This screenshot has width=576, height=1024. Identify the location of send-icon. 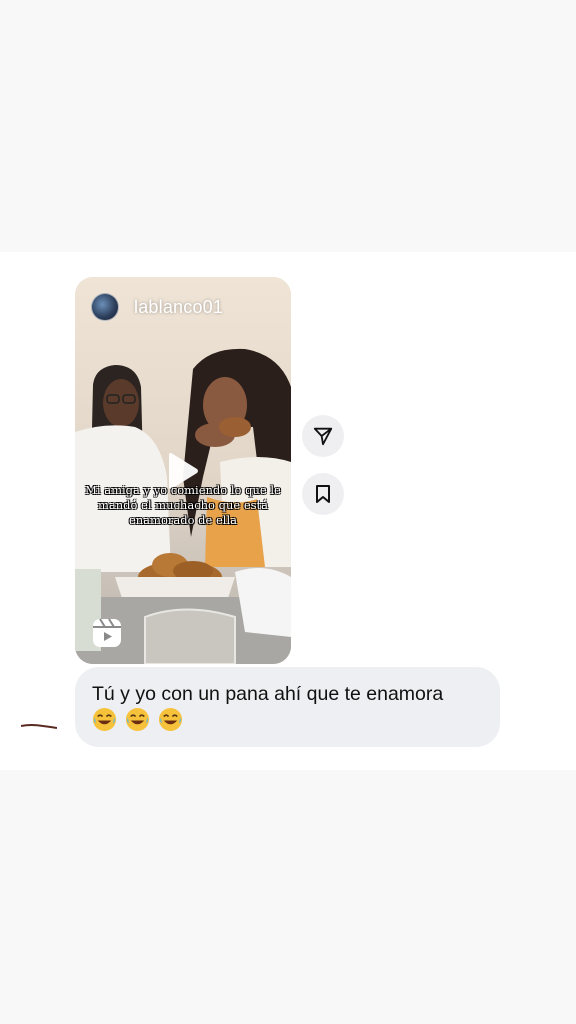
(323, 436).